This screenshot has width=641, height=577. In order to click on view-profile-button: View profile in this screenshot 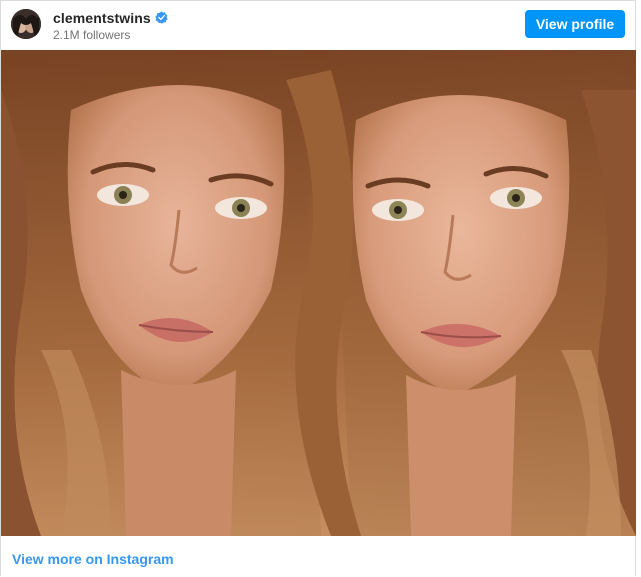, I will do `click(575, 24)`.